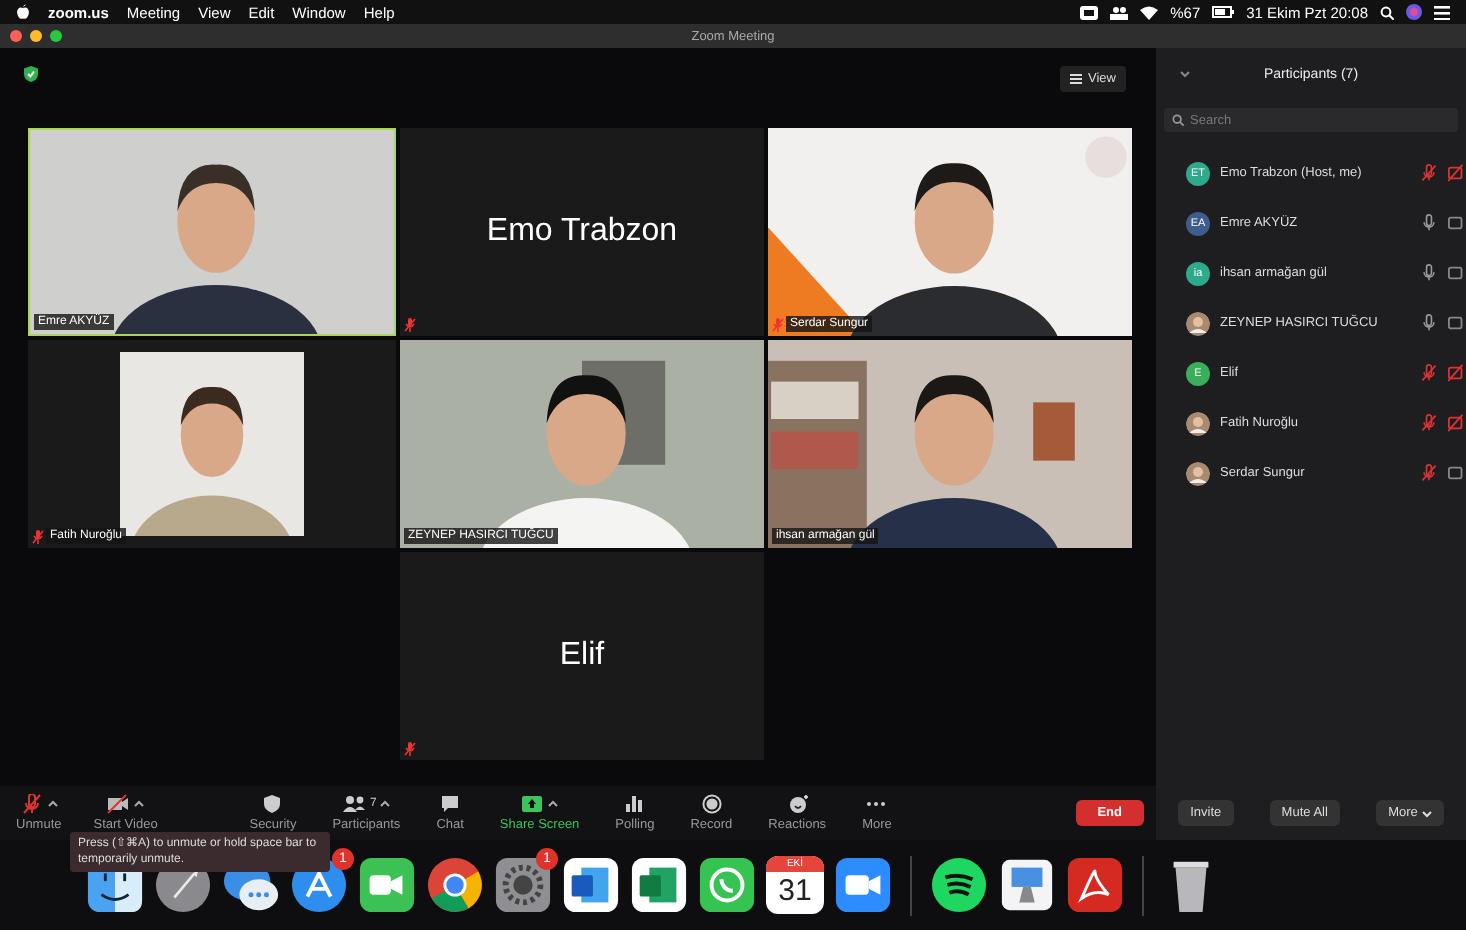 This screenshot has height=930, width=1466. What do you see at coordinates (387, 885) in the screenshot?
I see `video-call-icon` at bounding box center [387, 885].